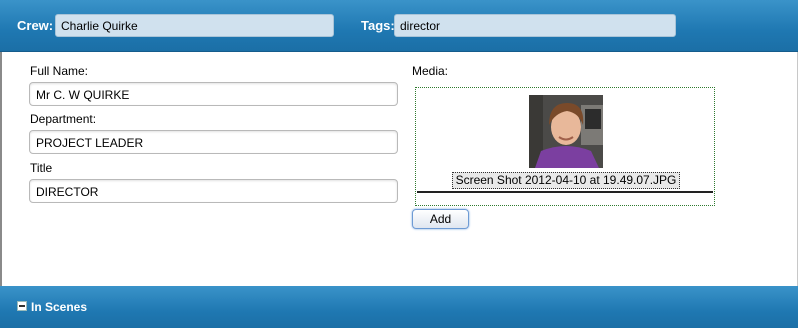  Describe the element at coordinates (22, 306) in the screenshot. I see `collapse-icon` at that location.